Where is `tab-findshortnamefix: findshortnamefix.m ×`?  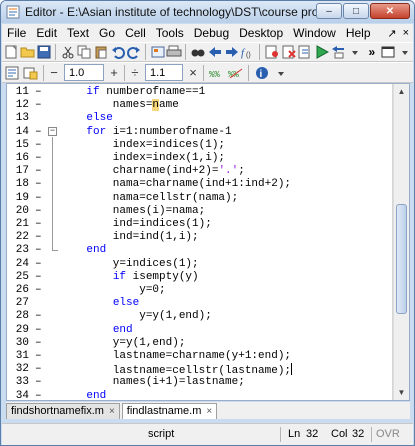 tab-findshortnamefix: findshortnamefix.m × is located at coordinates (63, 411).